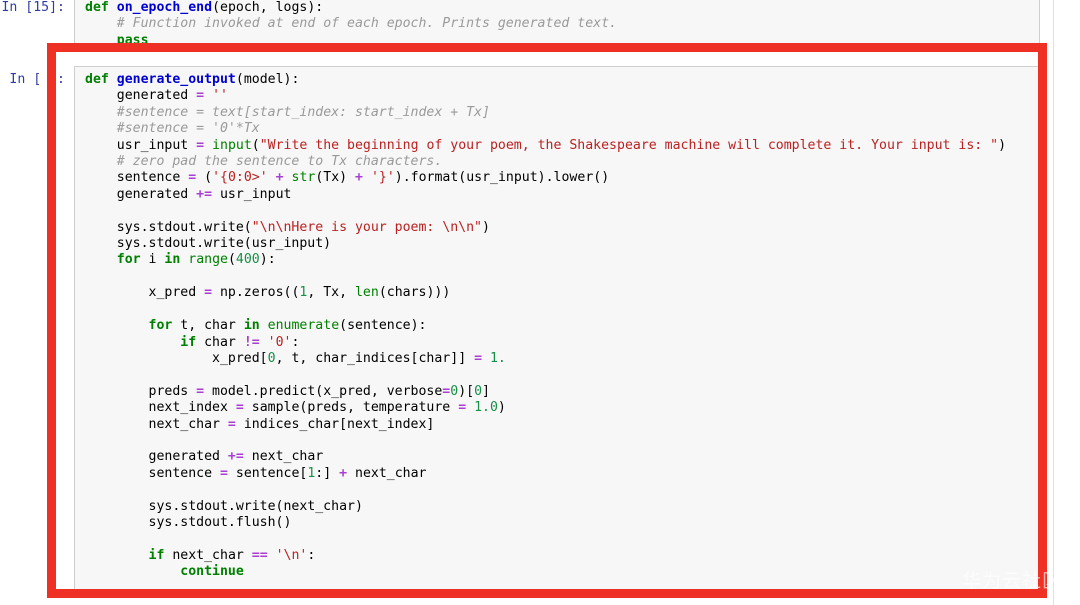 The height and width of the screenshot is (605, 1080). What do you see at coordinates (1066, 302) in the screenshot?
I see `page-right-gutter` at bounding box center [1066, 302].